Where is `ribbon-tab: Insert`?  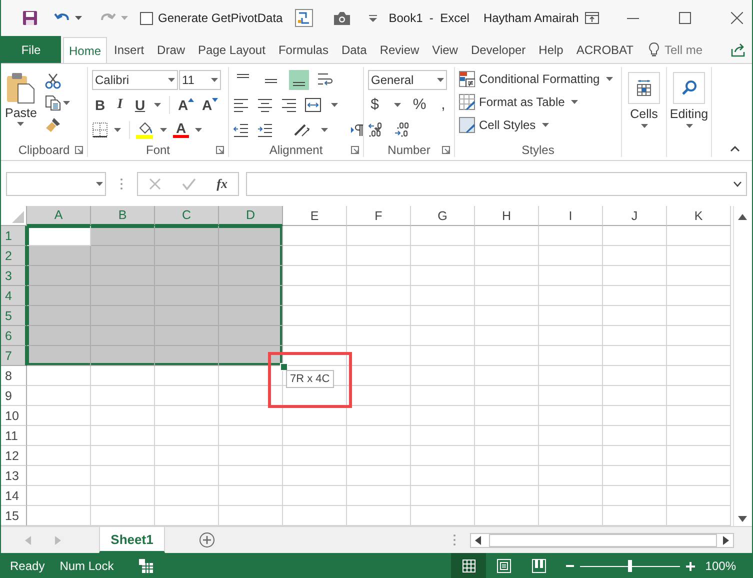 ribbon-tab: Insert is located at coordinates (129, 49).